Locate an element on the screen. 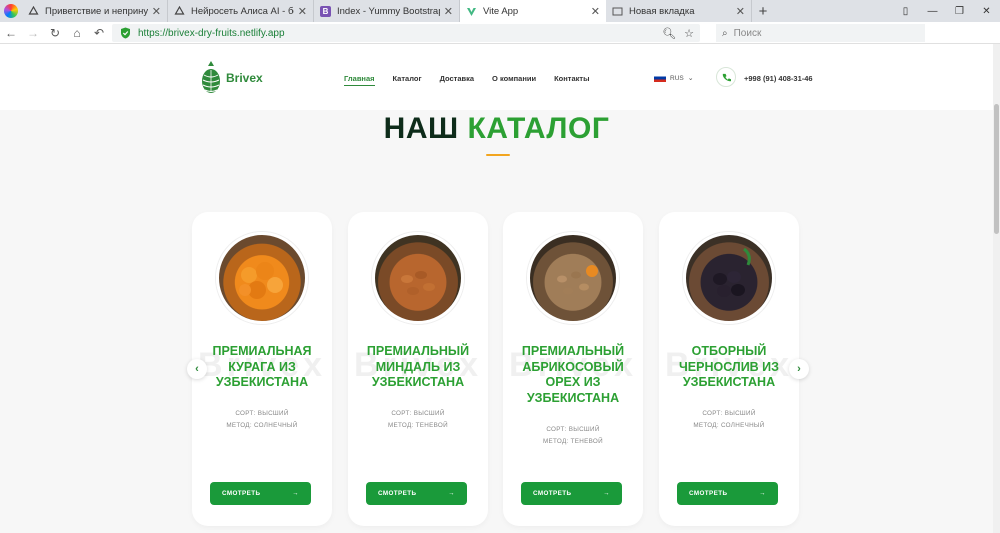 The height and width of the screenshot is (533, 1000). scrollbar-thumb is located at coordinates (996, 169).